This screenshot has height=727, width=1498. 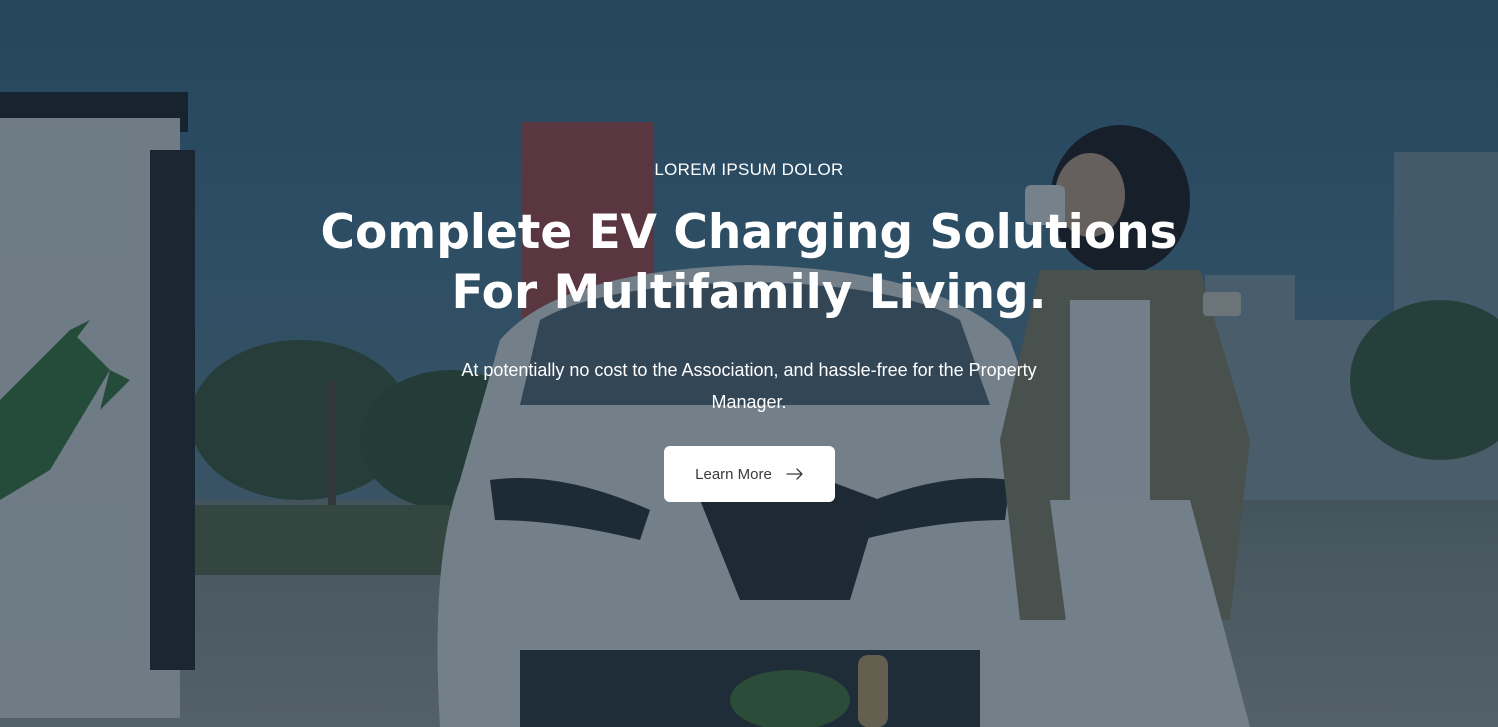 I want to click on arrow-right-icon, so click(x=795, y=474).